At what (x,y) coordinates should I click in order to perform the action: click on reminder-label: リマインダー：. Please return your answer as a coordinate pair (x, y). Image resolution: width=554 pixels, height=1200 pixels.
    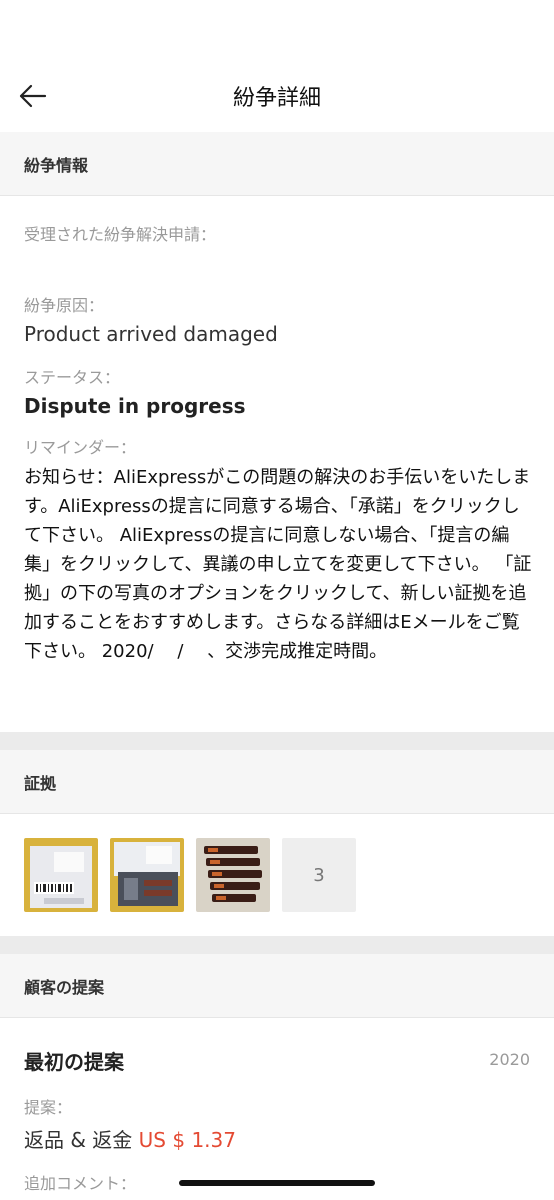
    Looking at the image, I should click on (80, 447).